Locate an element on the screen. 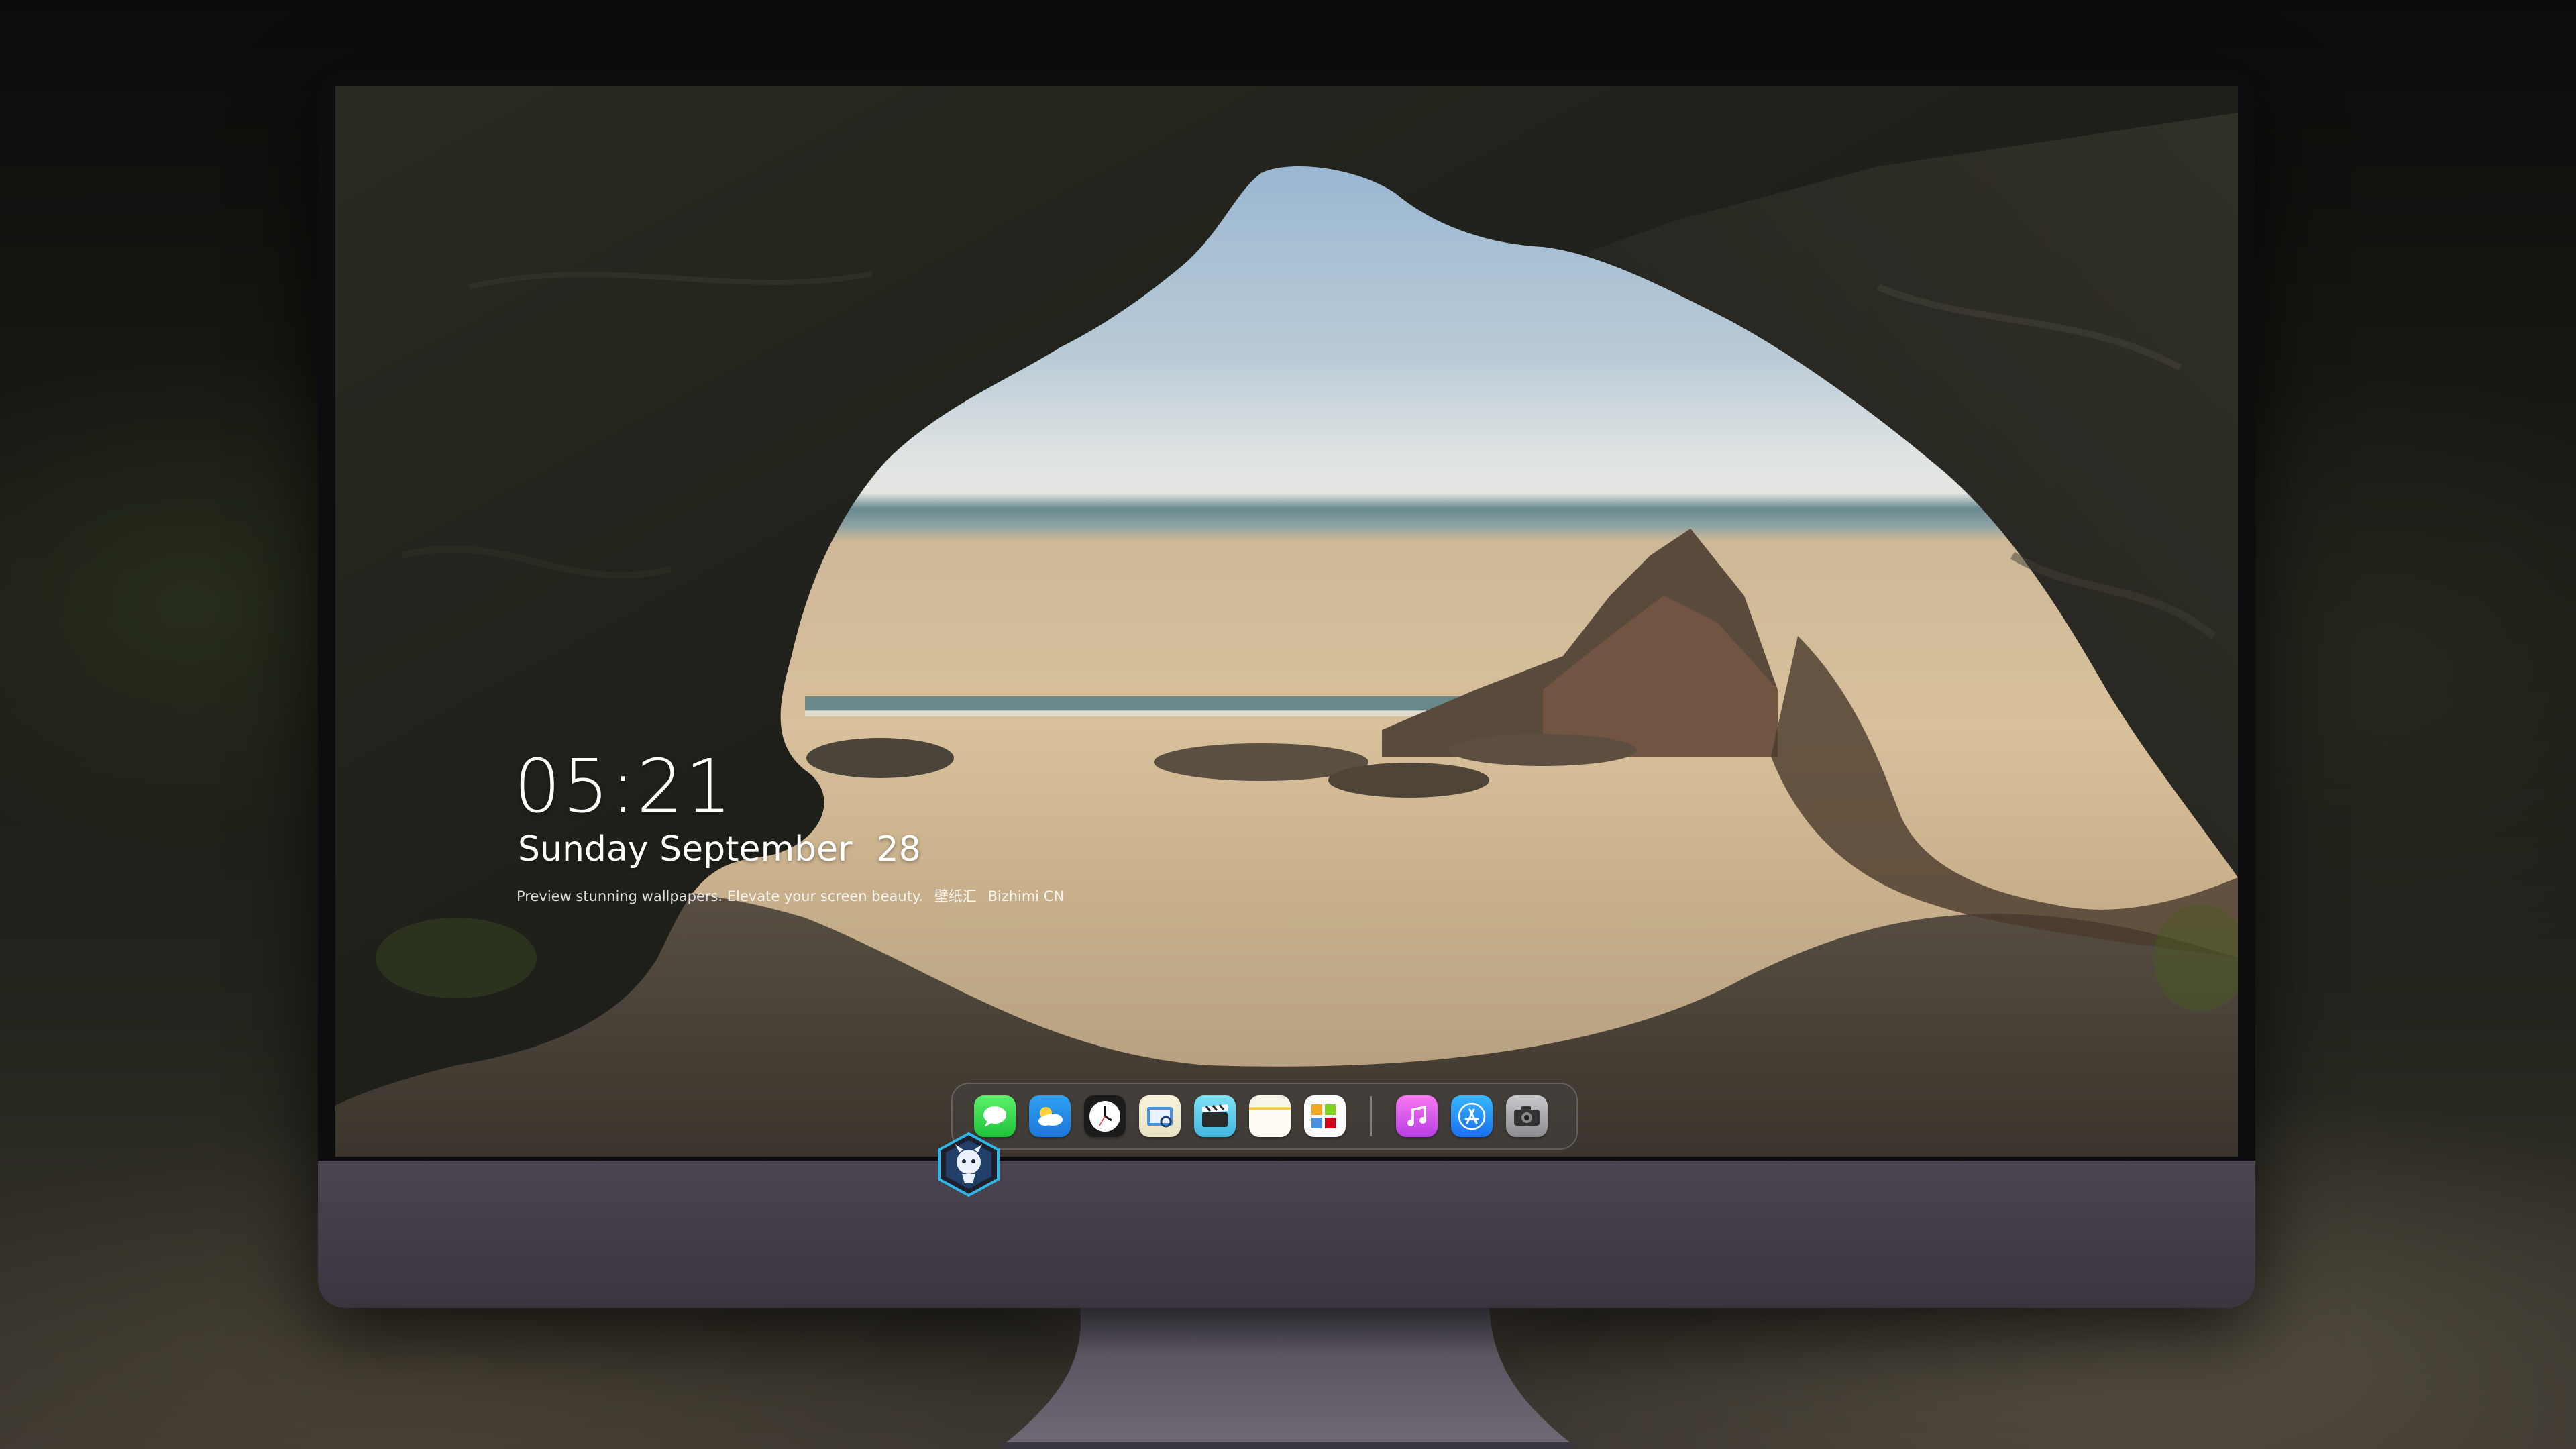  notes-icon is located at coordinates (1270, 1116).